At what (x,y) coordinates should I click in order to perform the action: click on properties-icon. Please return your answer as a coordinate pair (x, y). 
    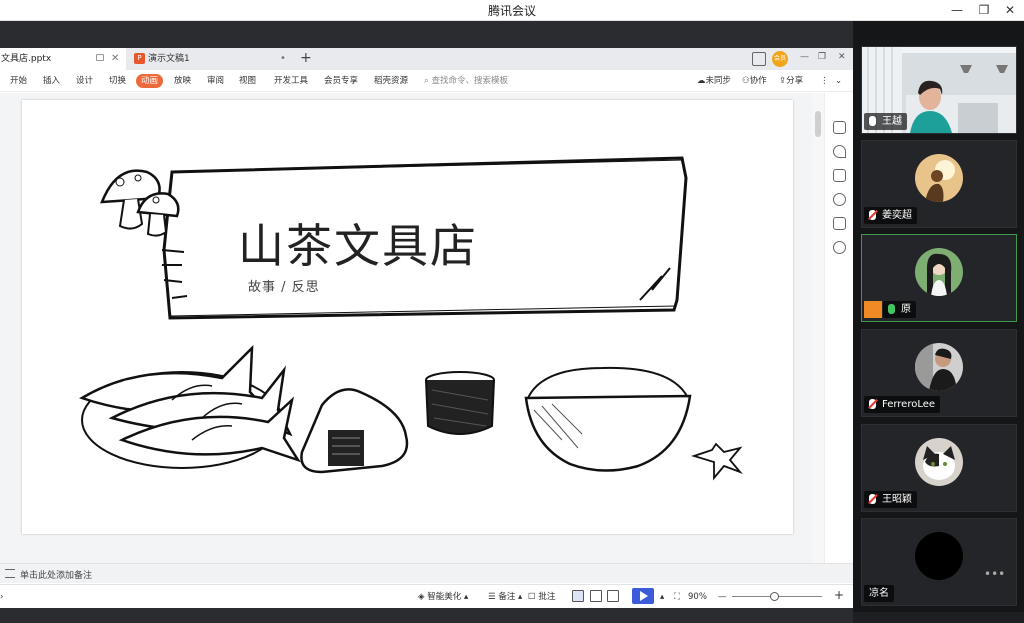
    Looking at the image, I should click on (839, 127).